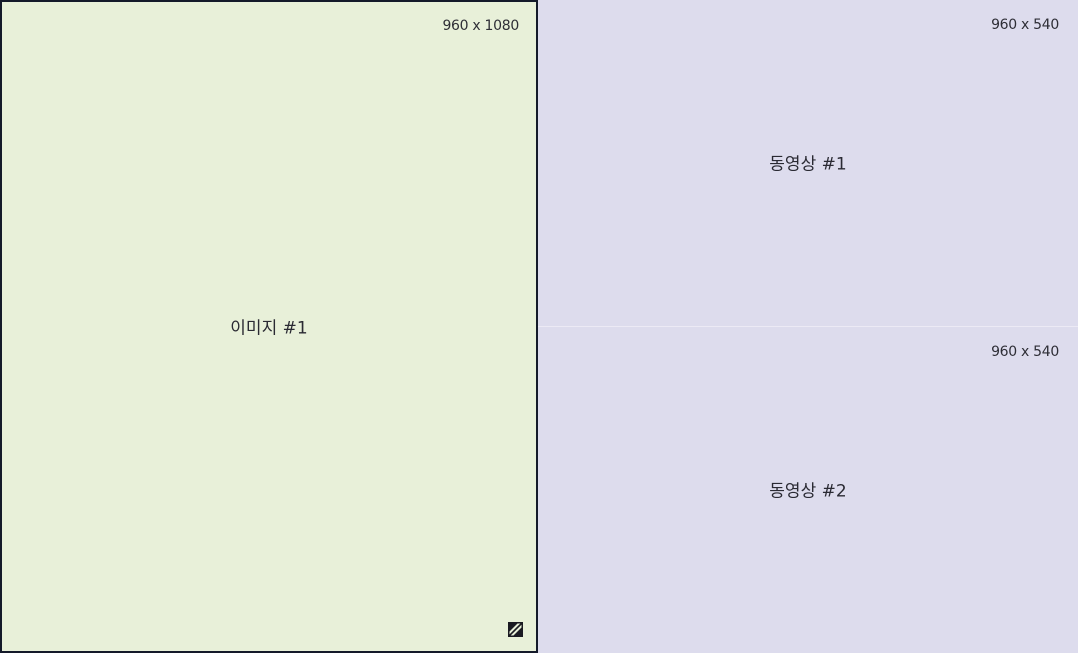 The image size is (1078, 653). I want to click on panel-label: 이미지 #1, so click(269, 328).